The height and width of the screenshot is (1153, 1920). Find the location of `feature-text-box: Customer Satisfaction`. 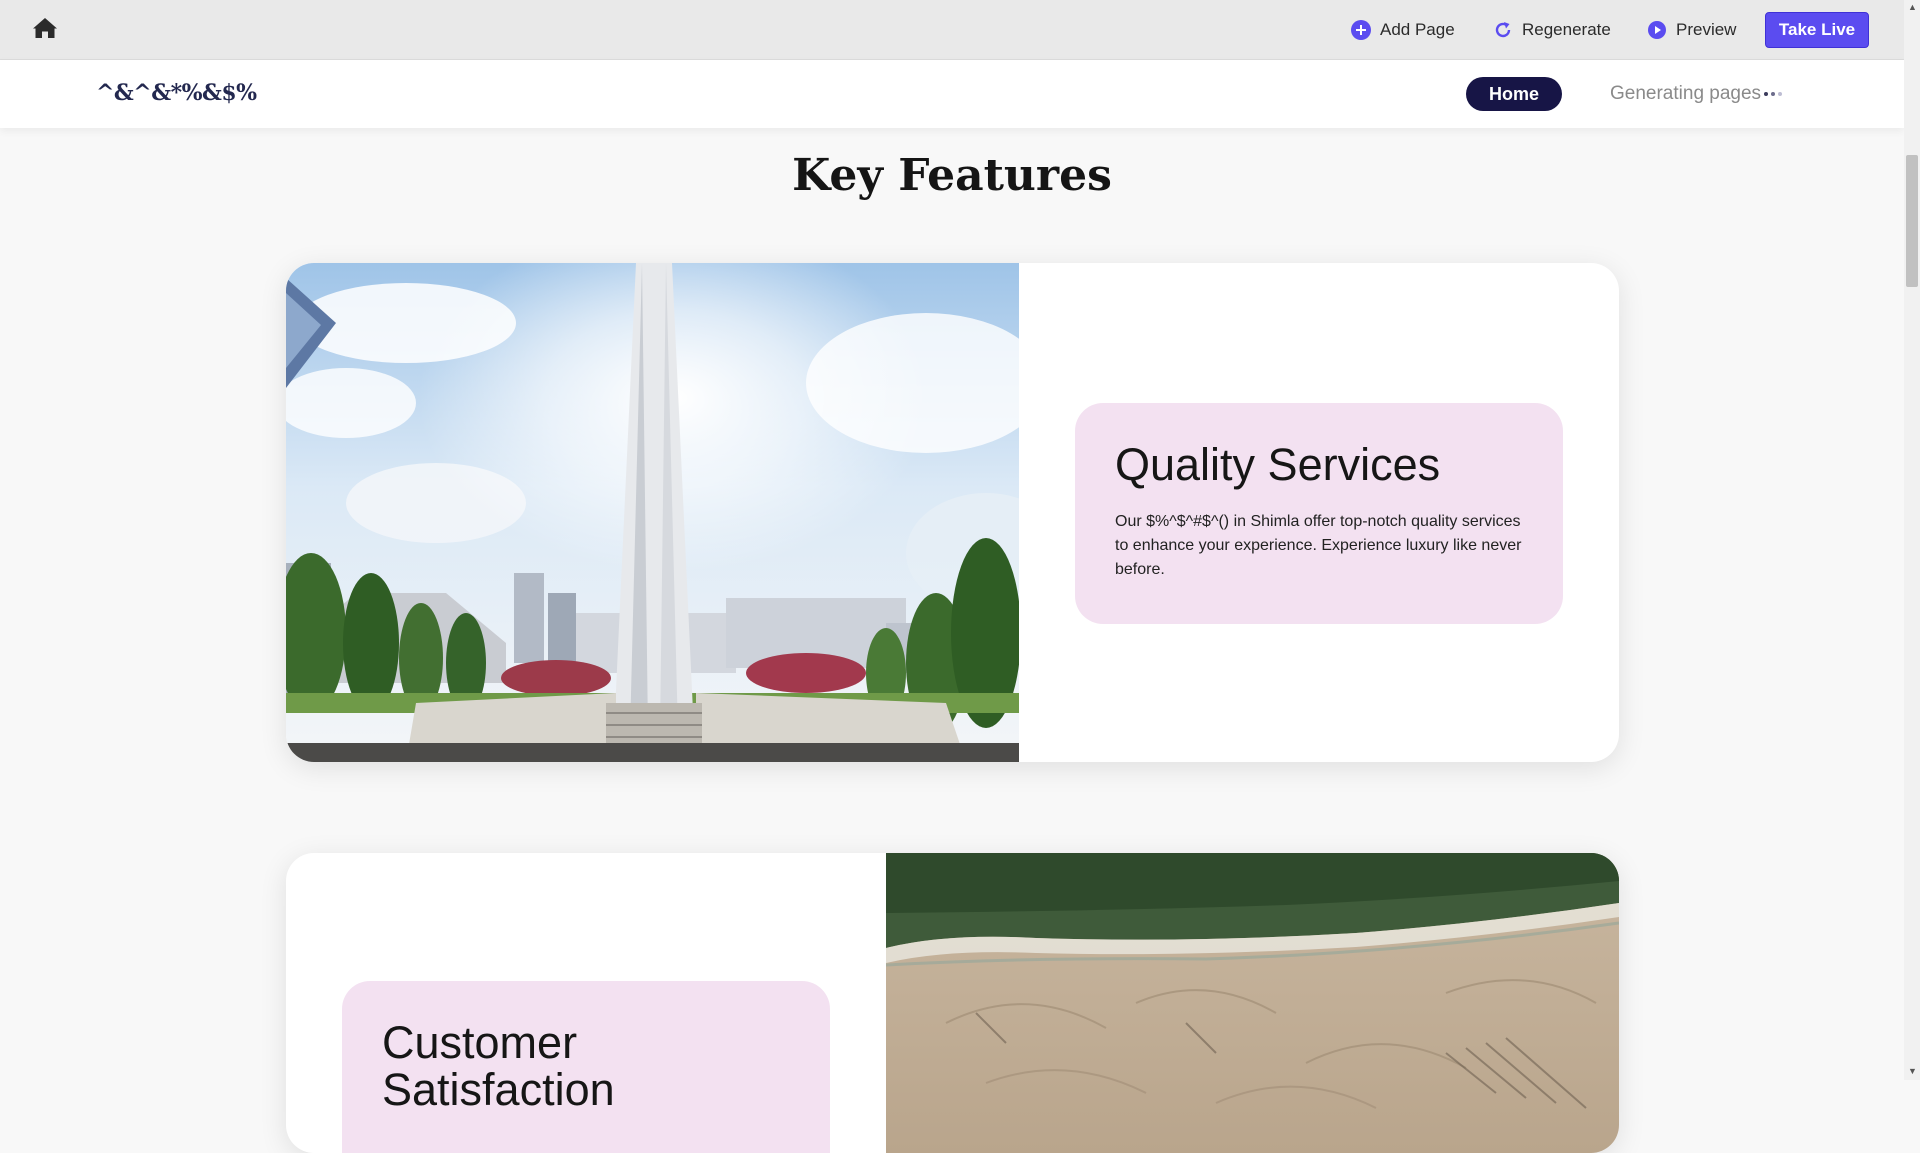

feature-text-box: Customer Satisfaction is located at coordinates (586, 1067).